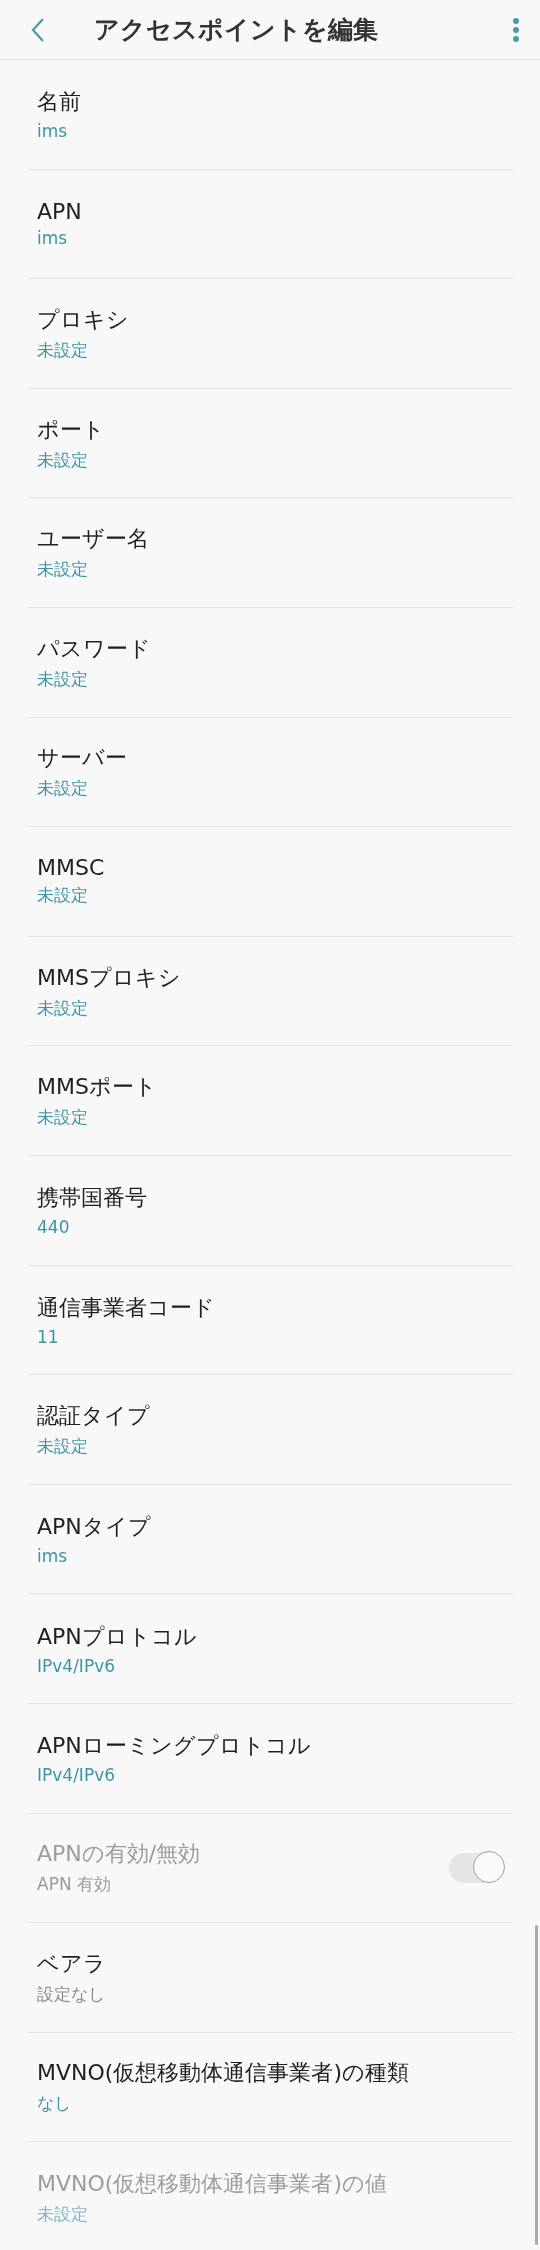  I want to click on setting-item: MMSC 未設定, so click(270, 882).